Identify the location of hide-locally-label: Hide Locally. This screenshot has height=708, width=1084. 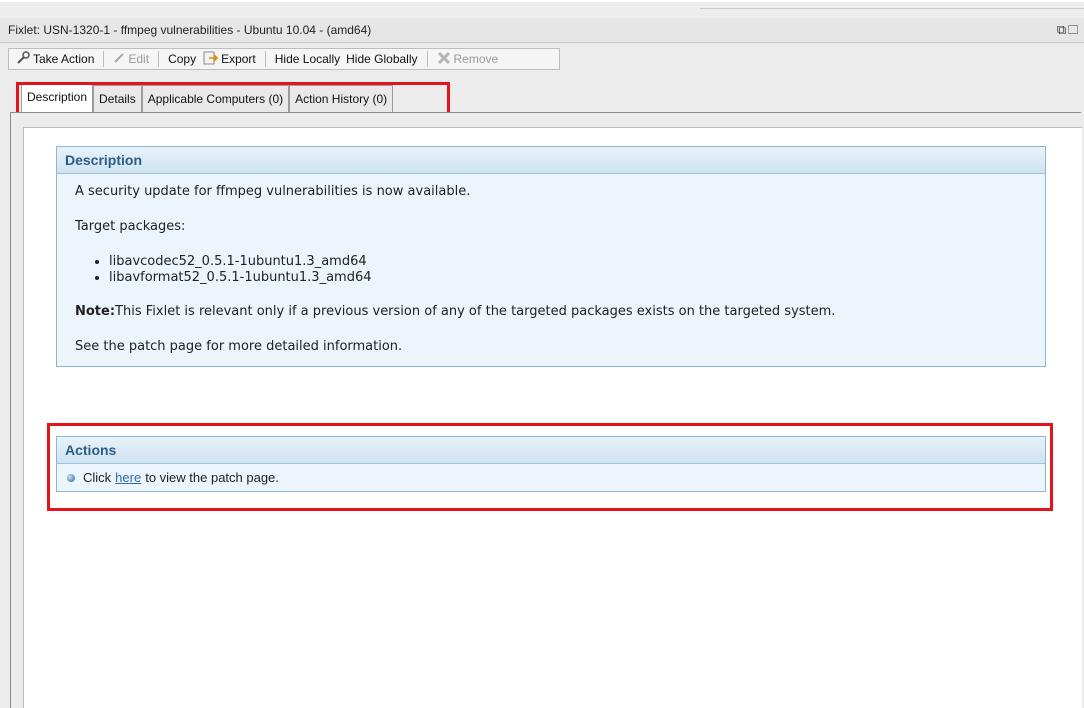
(307, 59).